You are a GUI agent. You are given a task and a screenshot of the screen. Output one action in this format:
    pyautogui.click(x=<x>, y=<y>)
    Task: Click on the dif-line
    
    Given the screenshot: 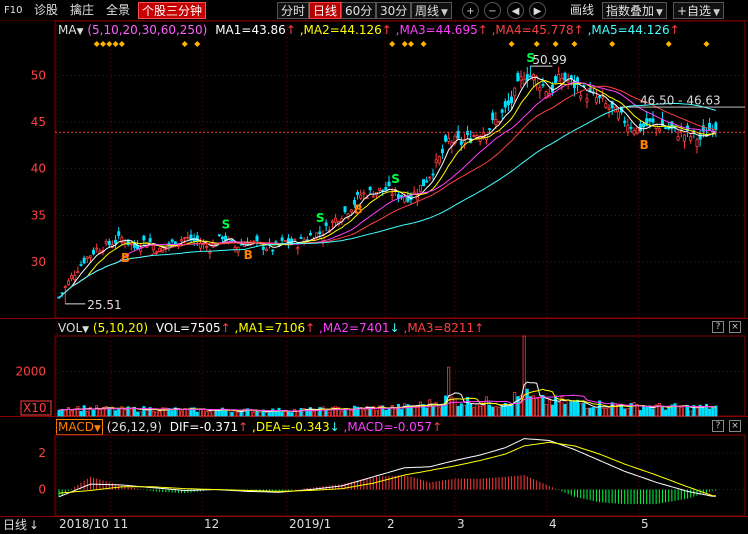 What is the action you would take?
    pyautogui.click(x=387, y=468)
    